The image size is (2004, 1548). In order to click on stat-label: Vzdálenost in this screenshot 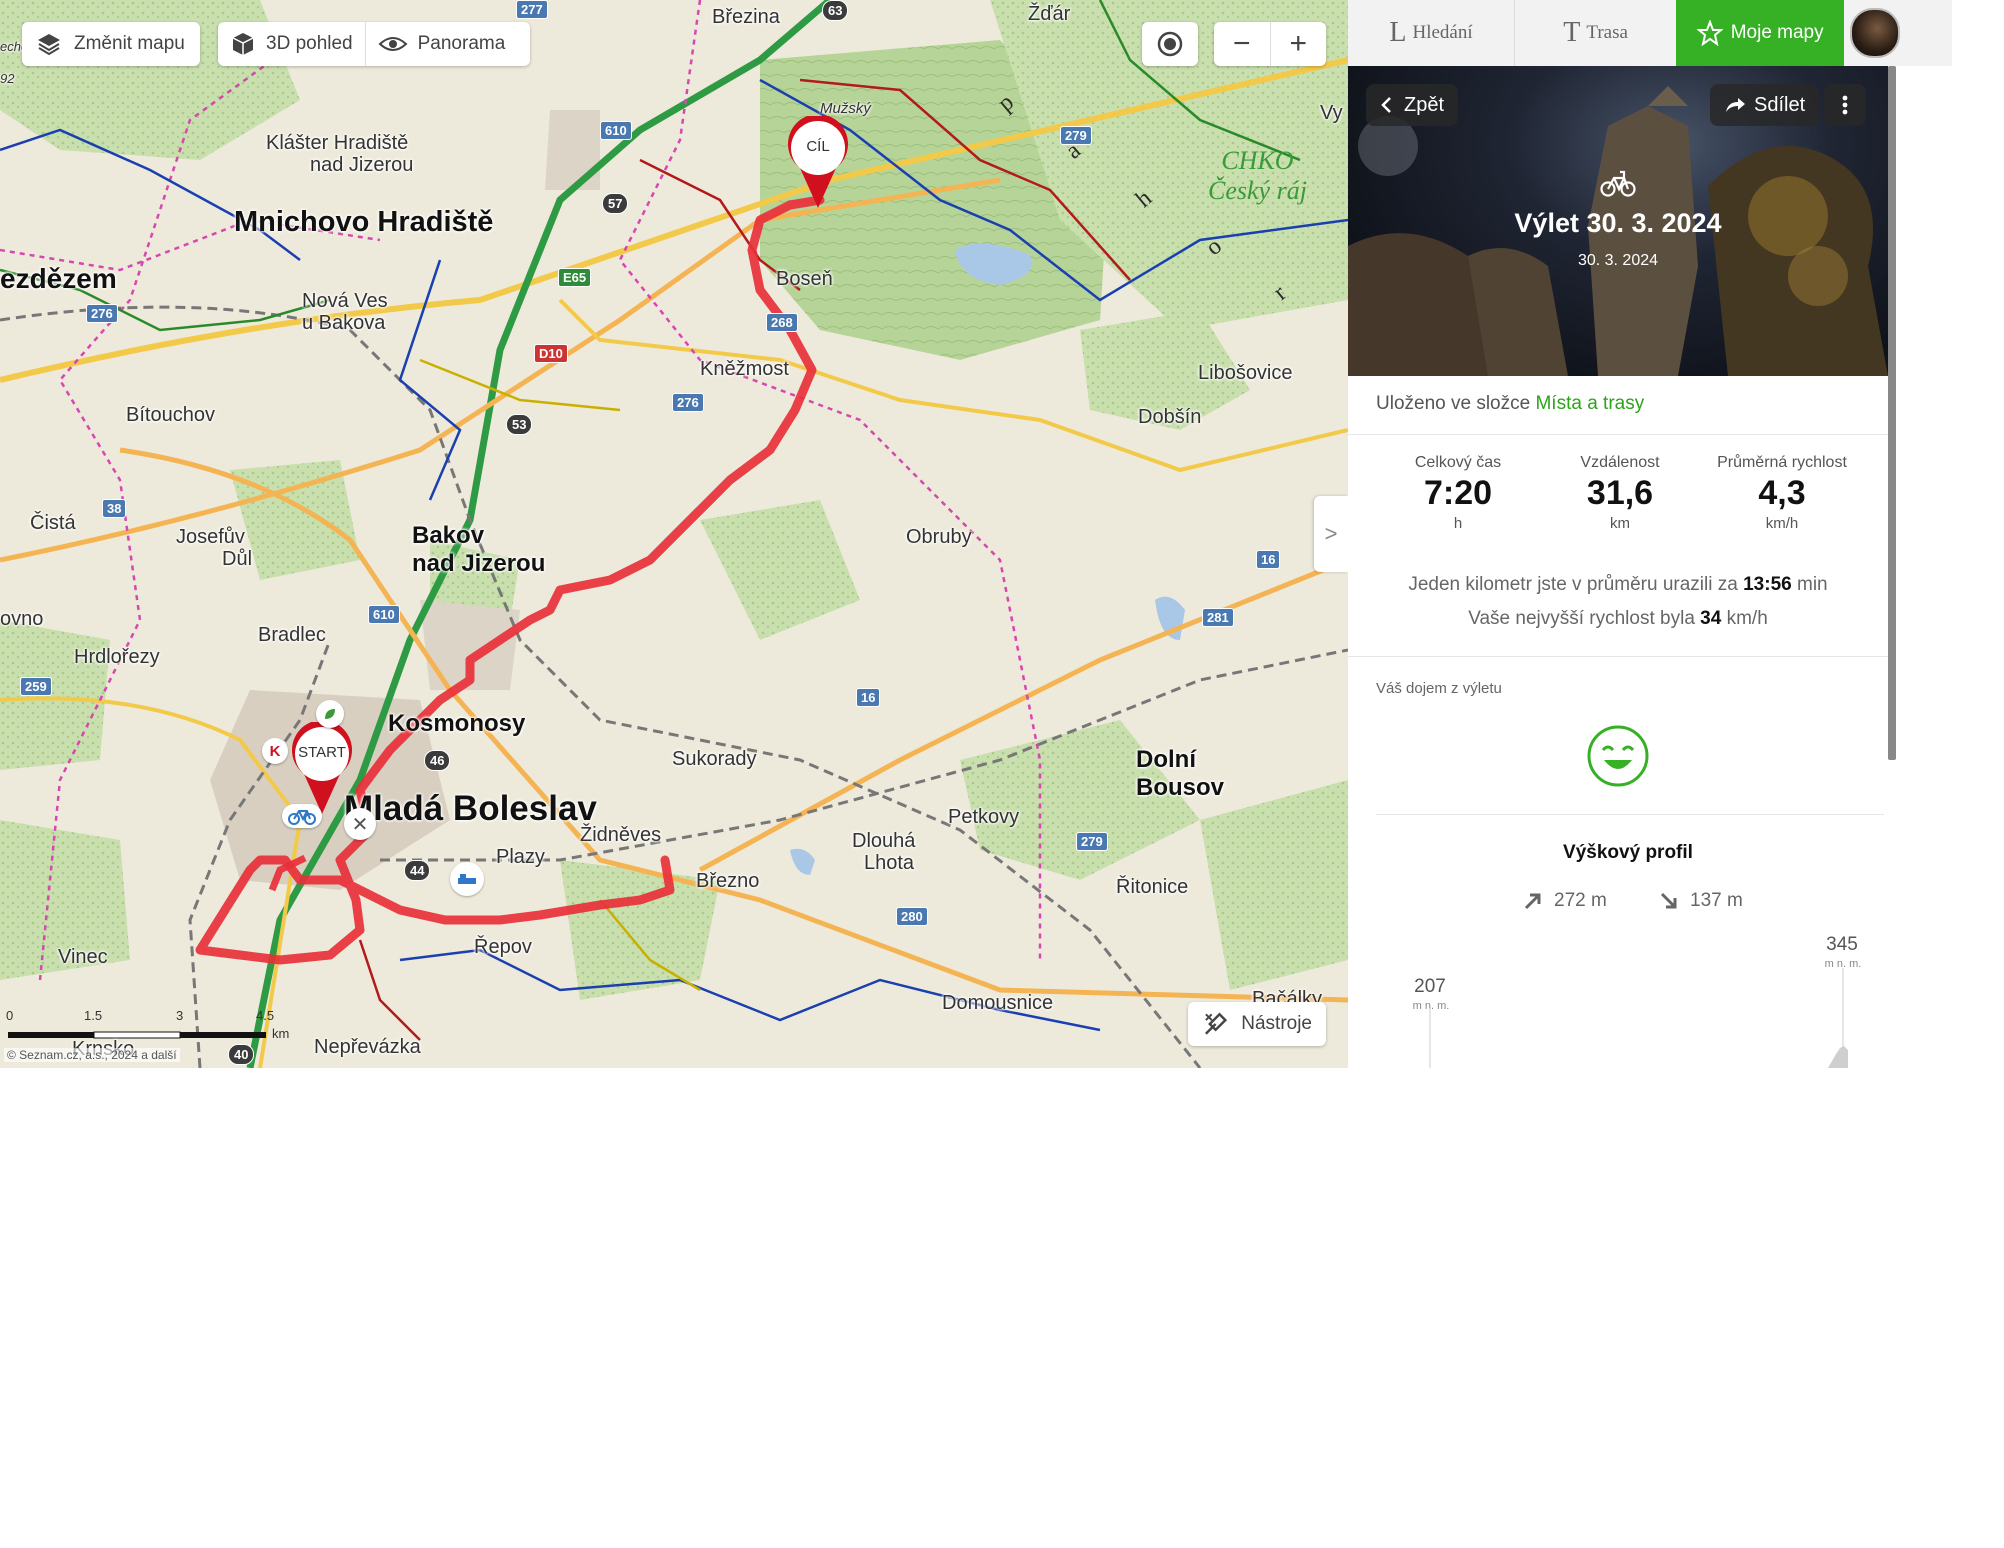, I will do `click(1620, 462)`.